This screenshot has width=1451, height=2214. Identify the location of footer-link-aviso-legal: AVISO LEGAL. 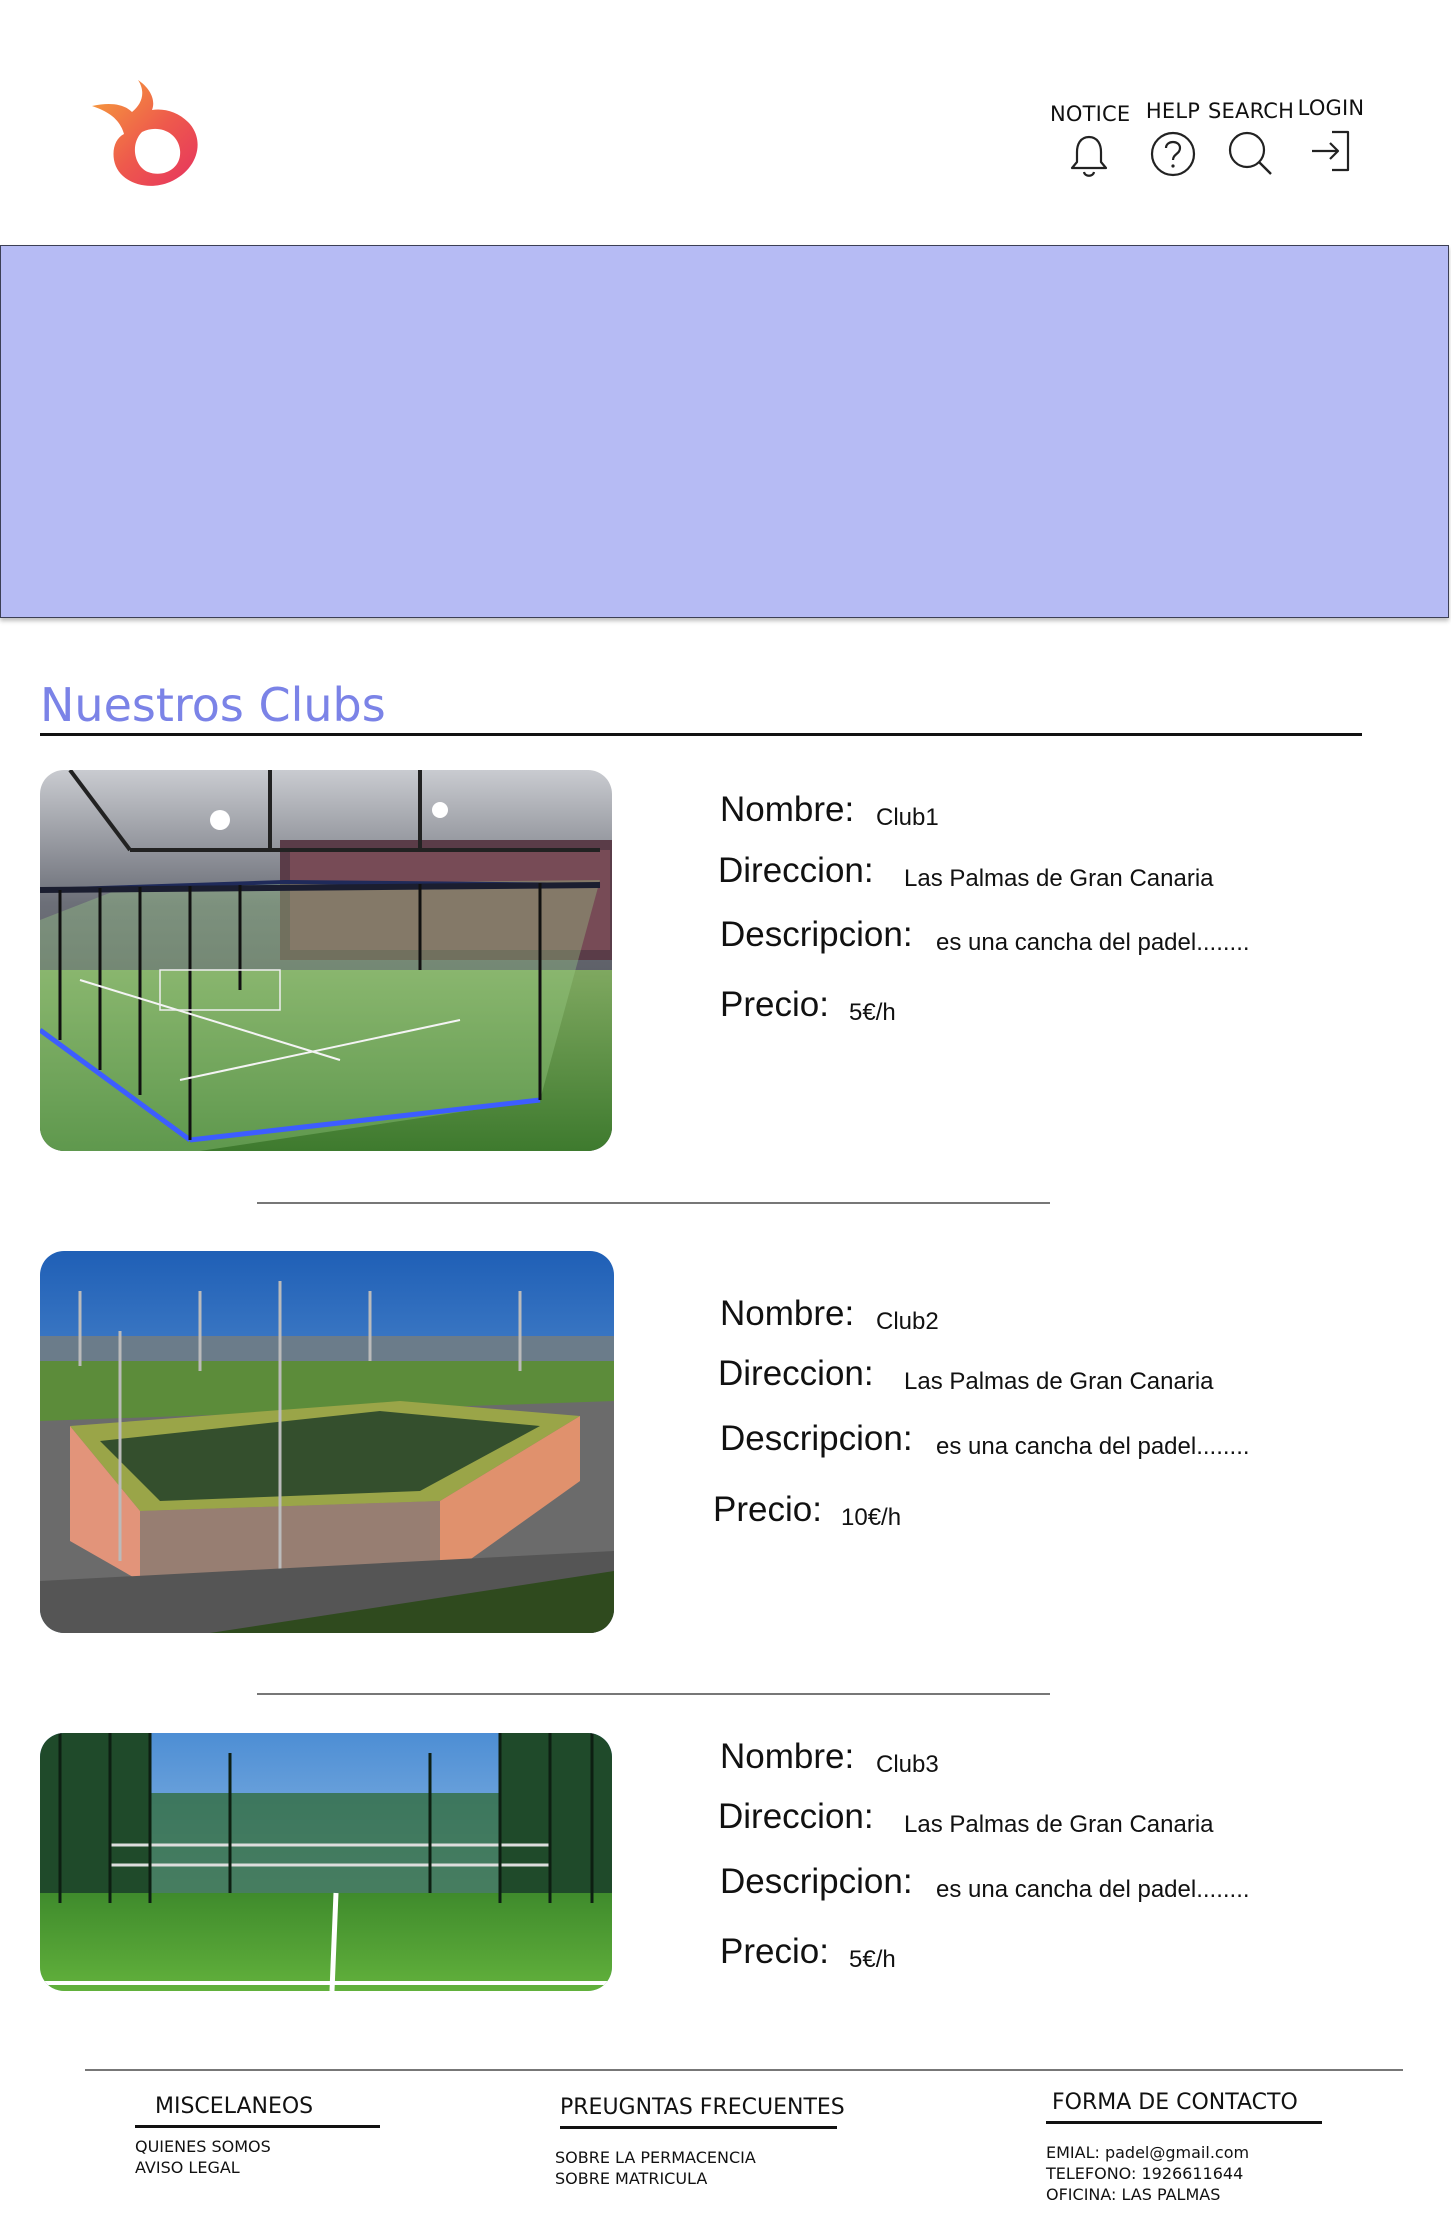
(187, 2167).